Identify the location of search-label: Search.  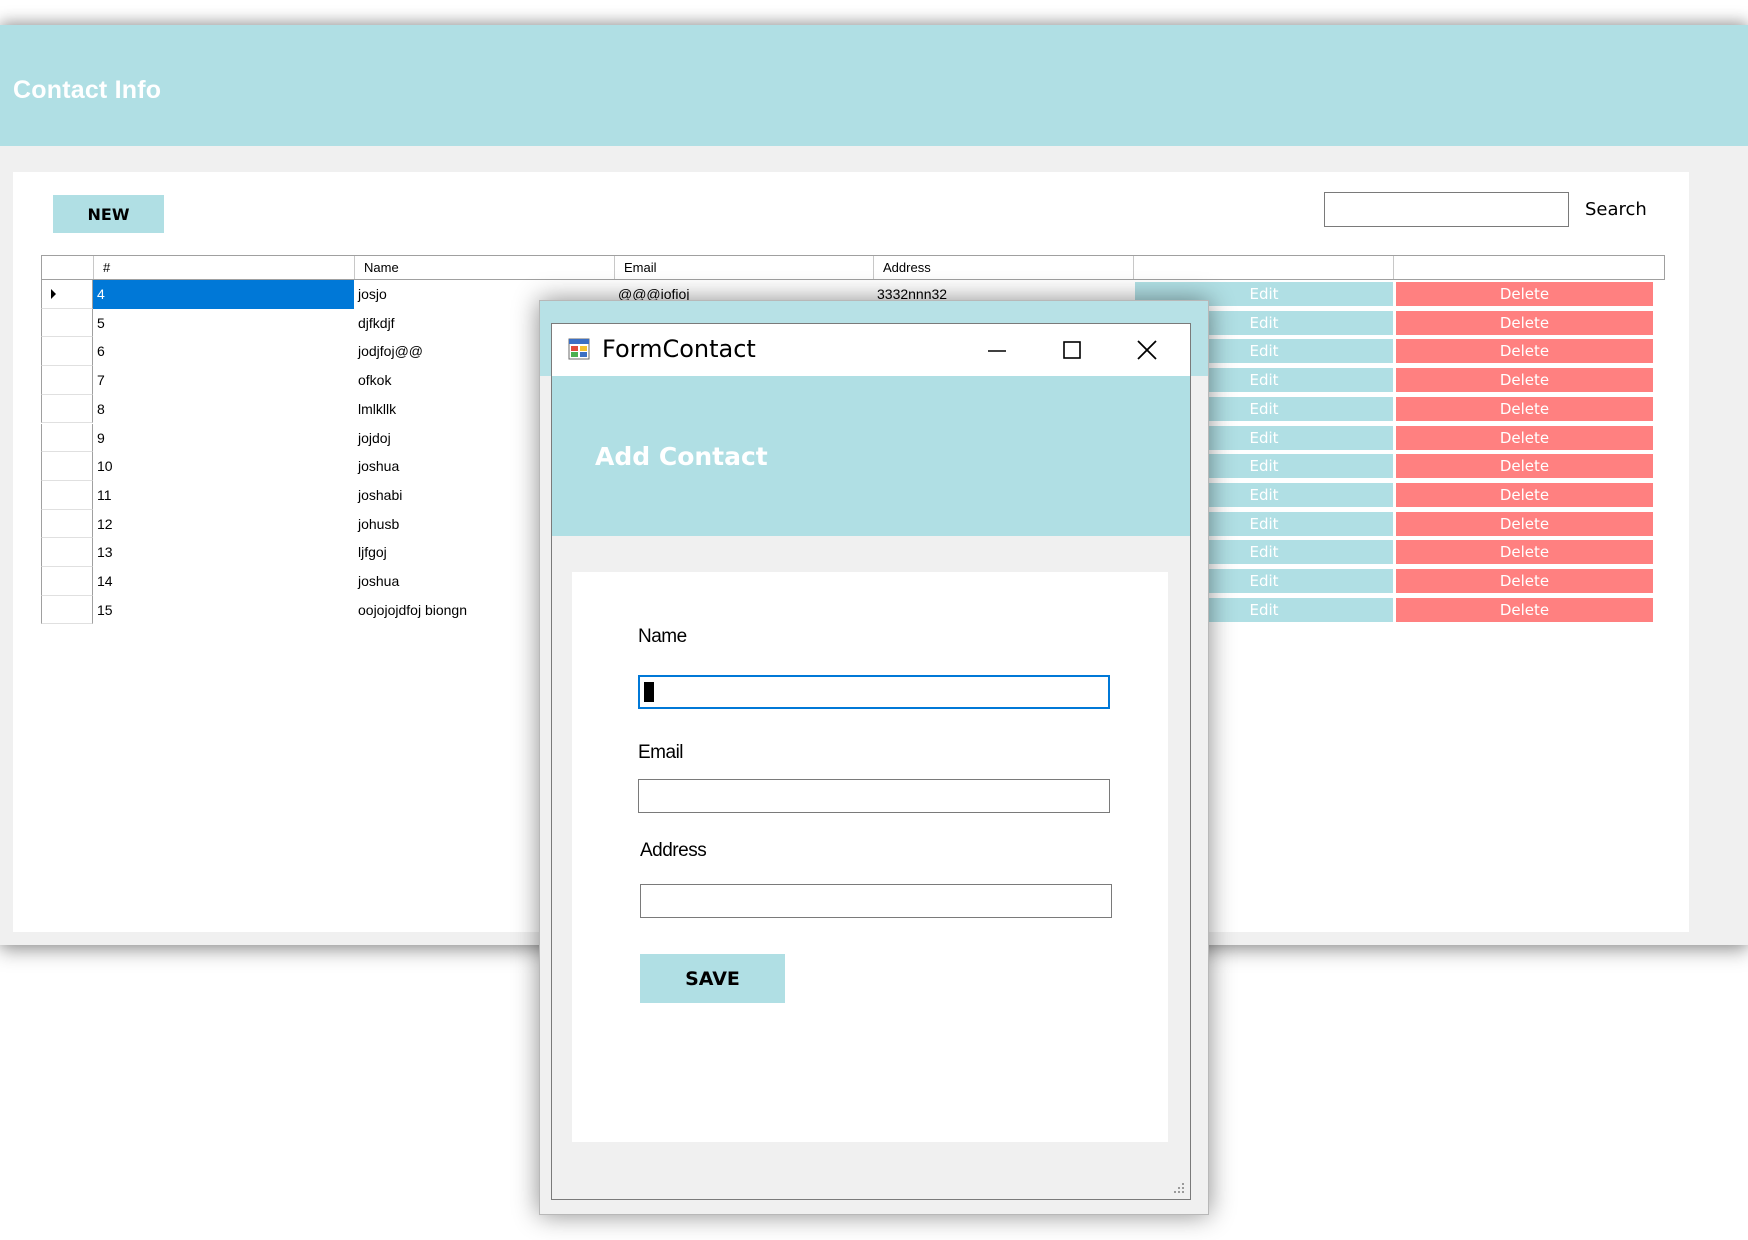
(1616, 209).